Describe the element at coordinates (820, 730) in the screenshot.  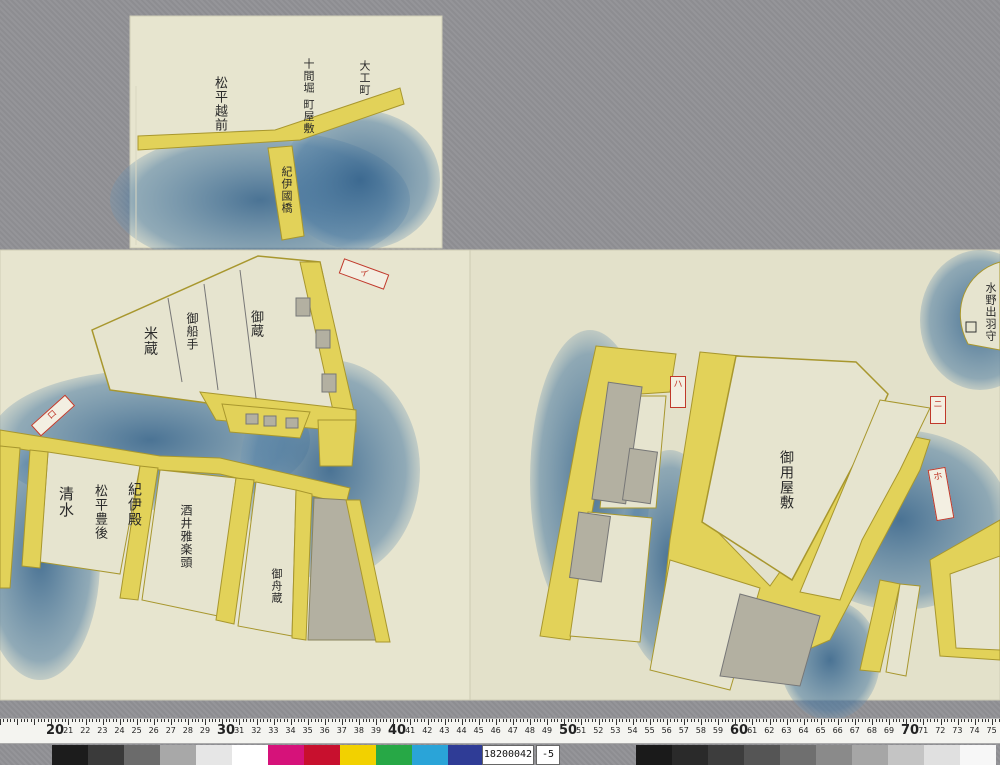
I see `ruler-number: 65` at that location.